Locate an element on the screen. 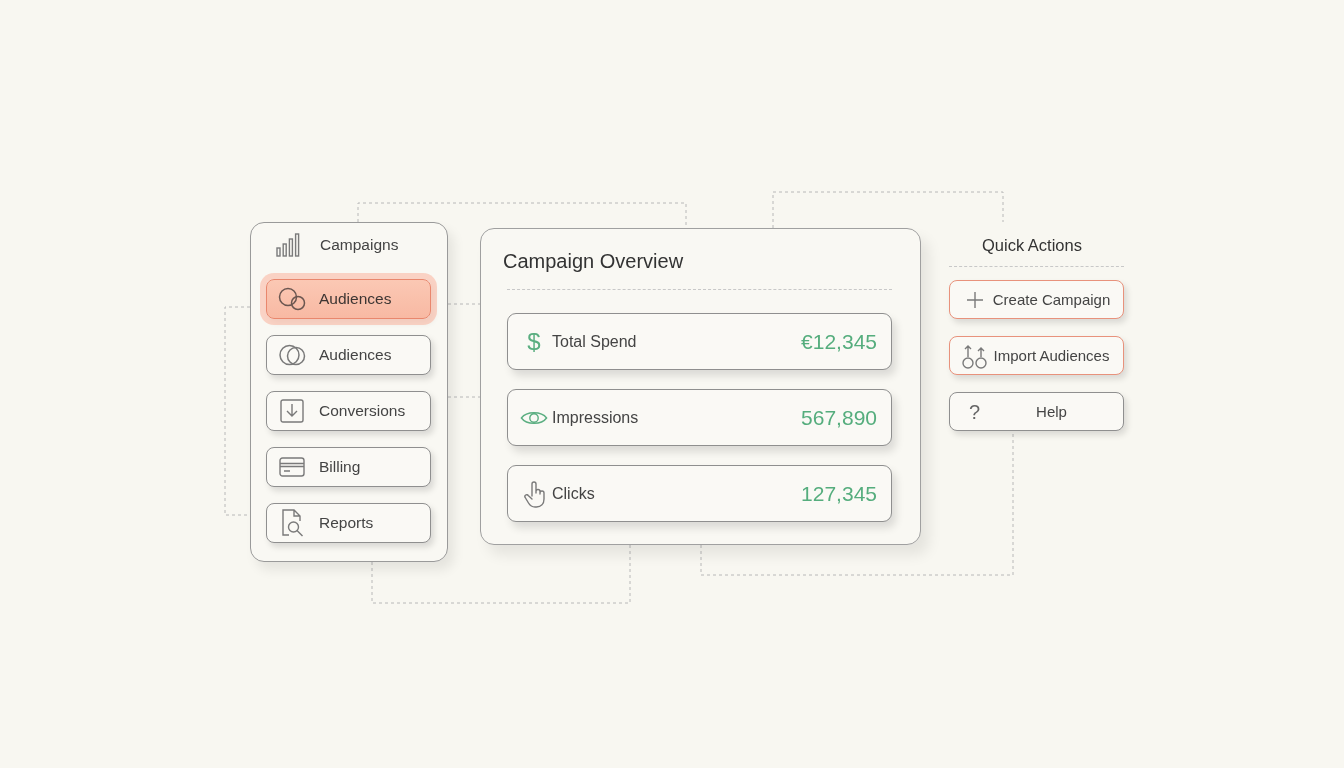 This screenshot has width=1344, height=768. action-button: Create Campaign is located at coordinates (1036, 299).